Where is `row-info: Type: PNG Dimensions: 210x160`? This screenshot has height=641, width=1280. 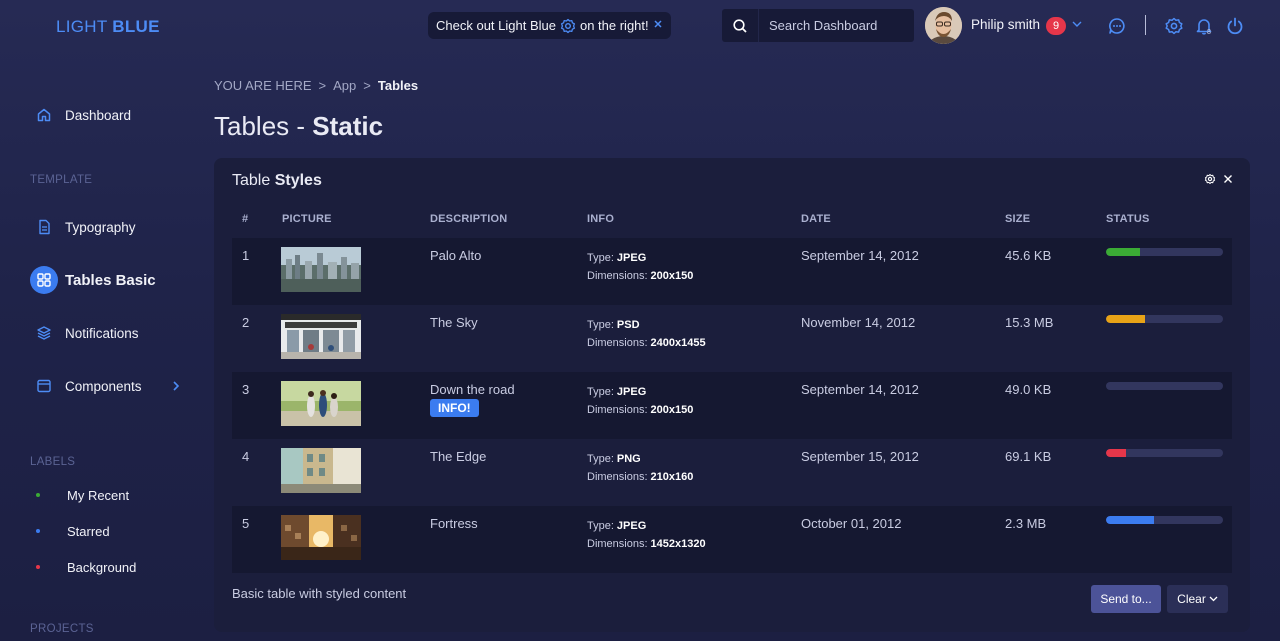 row-info: Type: PNG Dimensions: 210x160 is located at coordinates (640, 468).